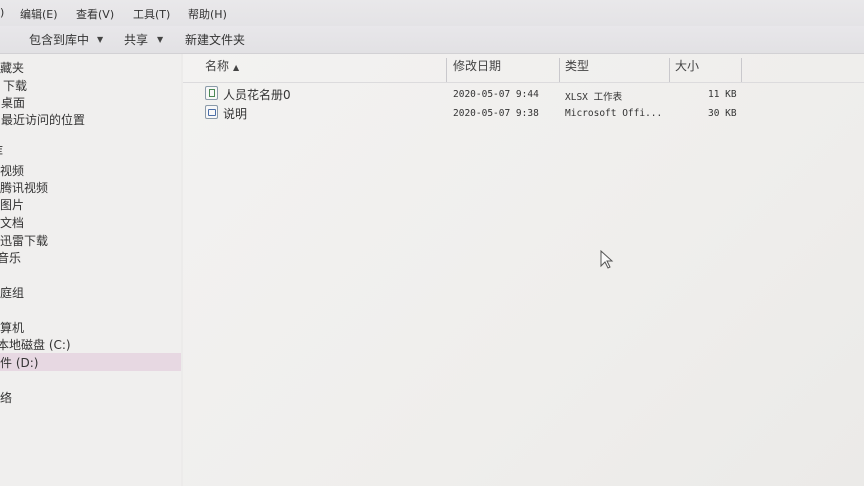  I want to click on word-file-icon, so click(211, 112).